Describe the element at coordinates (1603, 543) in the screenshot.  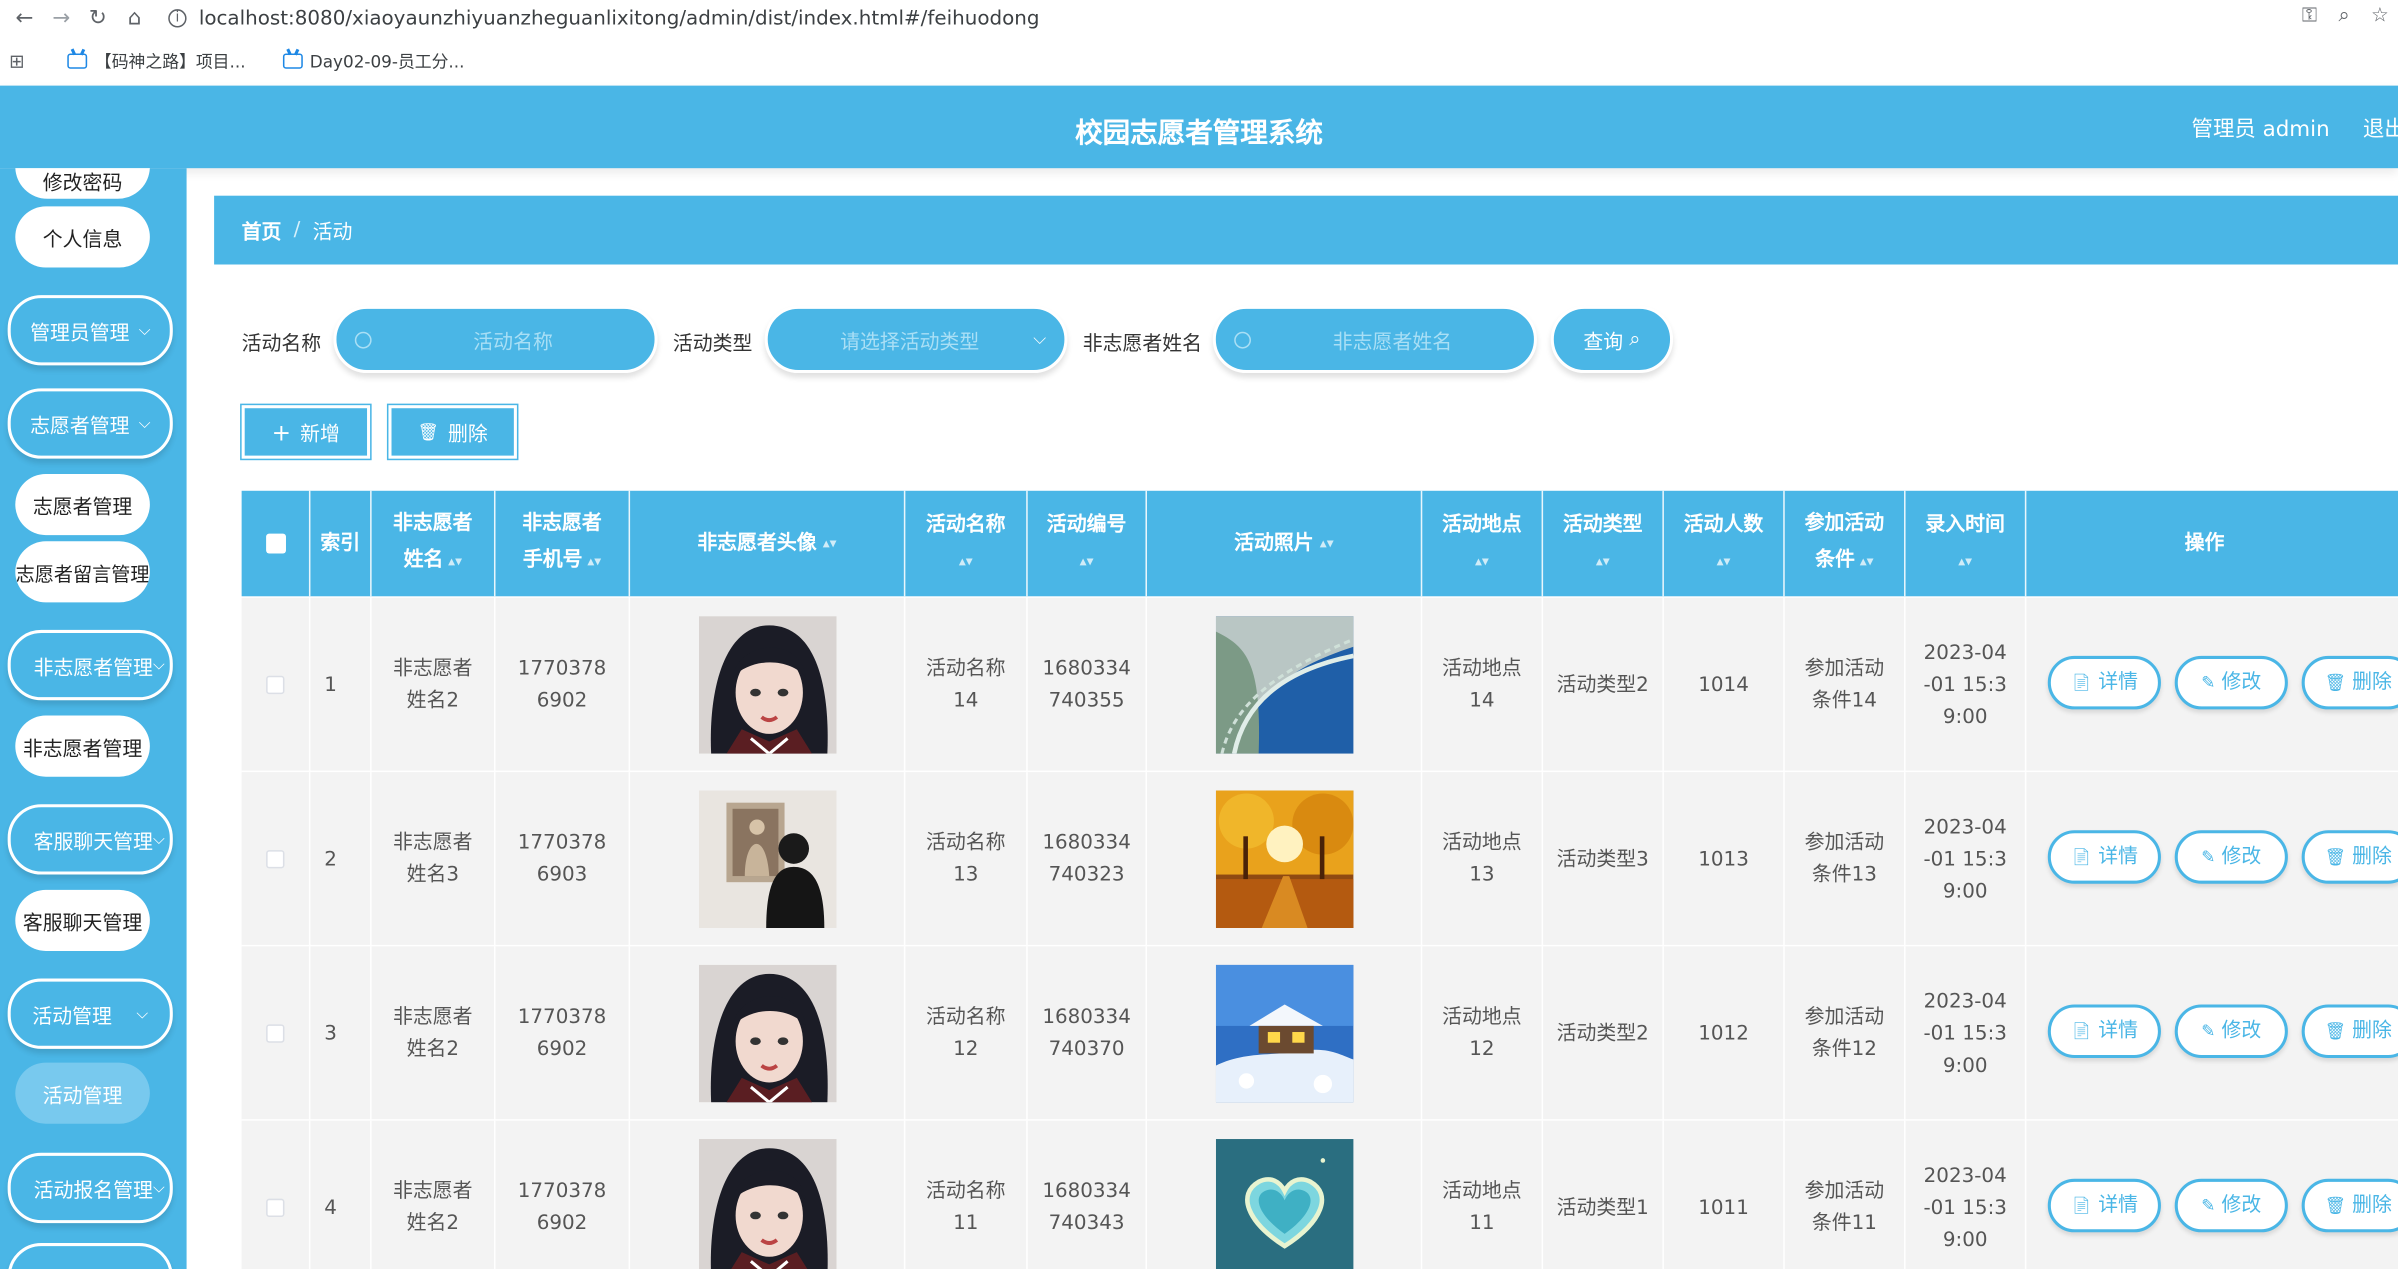
I see `header-activity-type: 活动类型 ▴▾` at that location.